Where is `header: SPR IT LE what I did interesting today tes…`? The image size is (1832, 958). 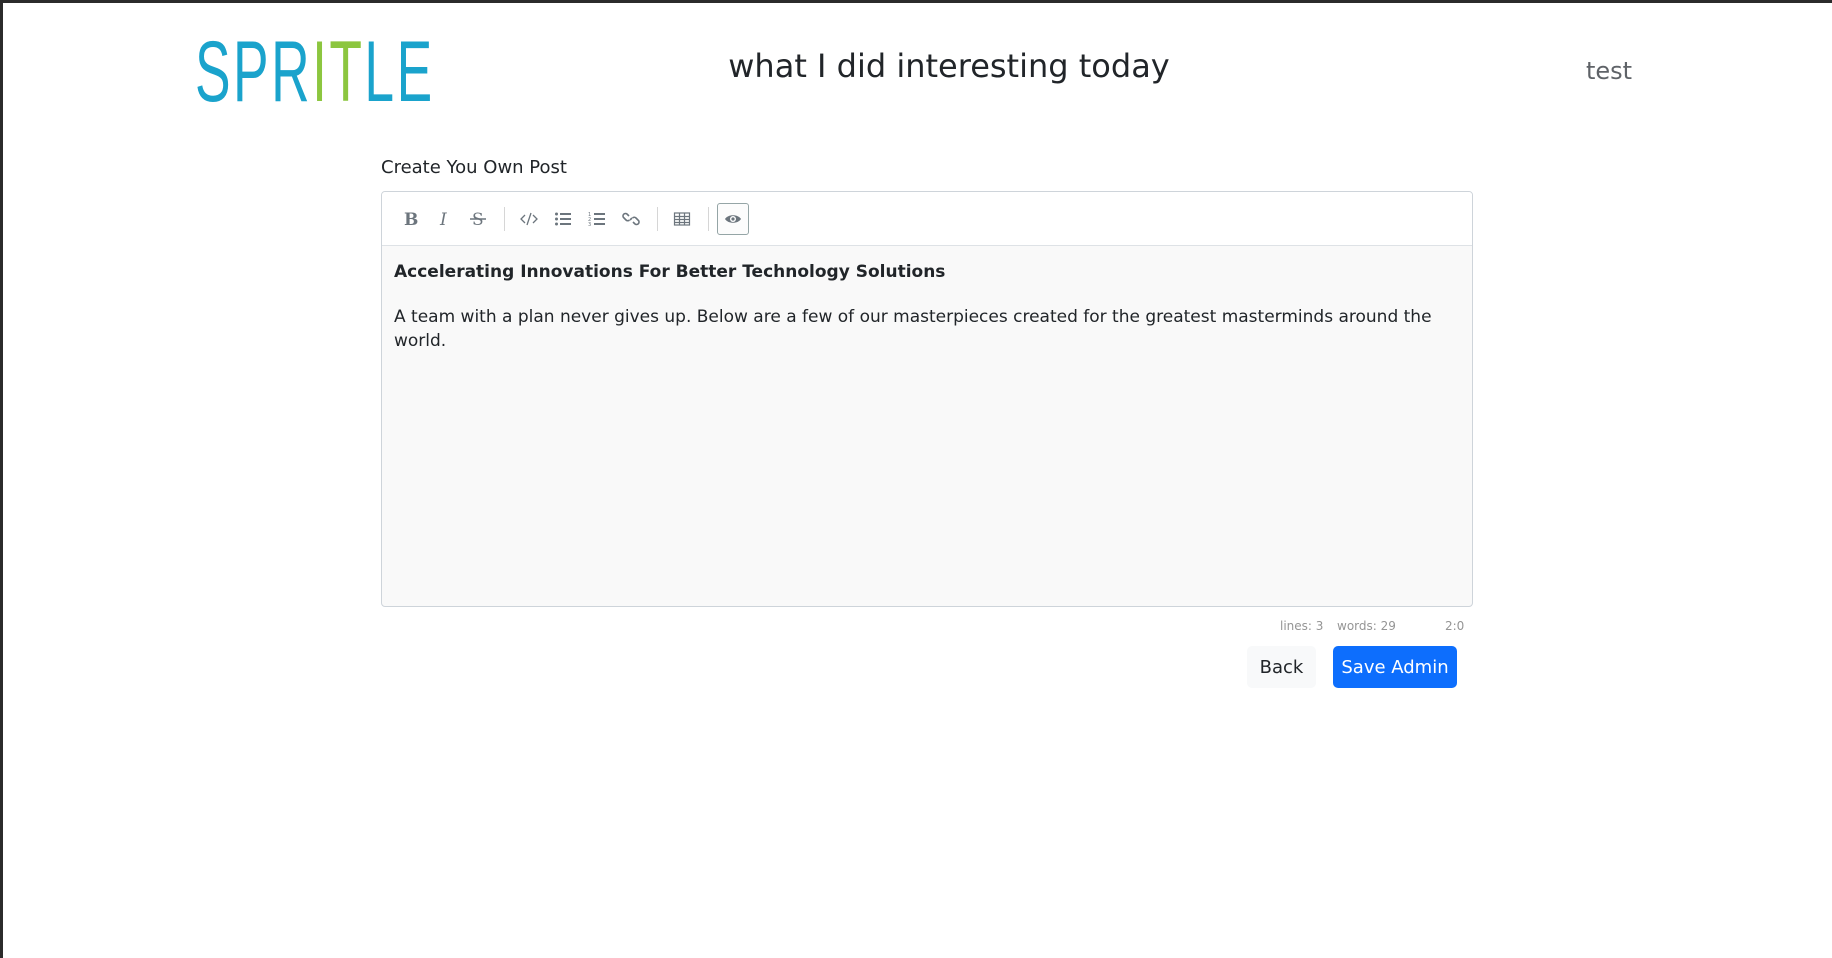
header: SPR IT LE what I did interesting today tes… is located at coordinates (917, 63).